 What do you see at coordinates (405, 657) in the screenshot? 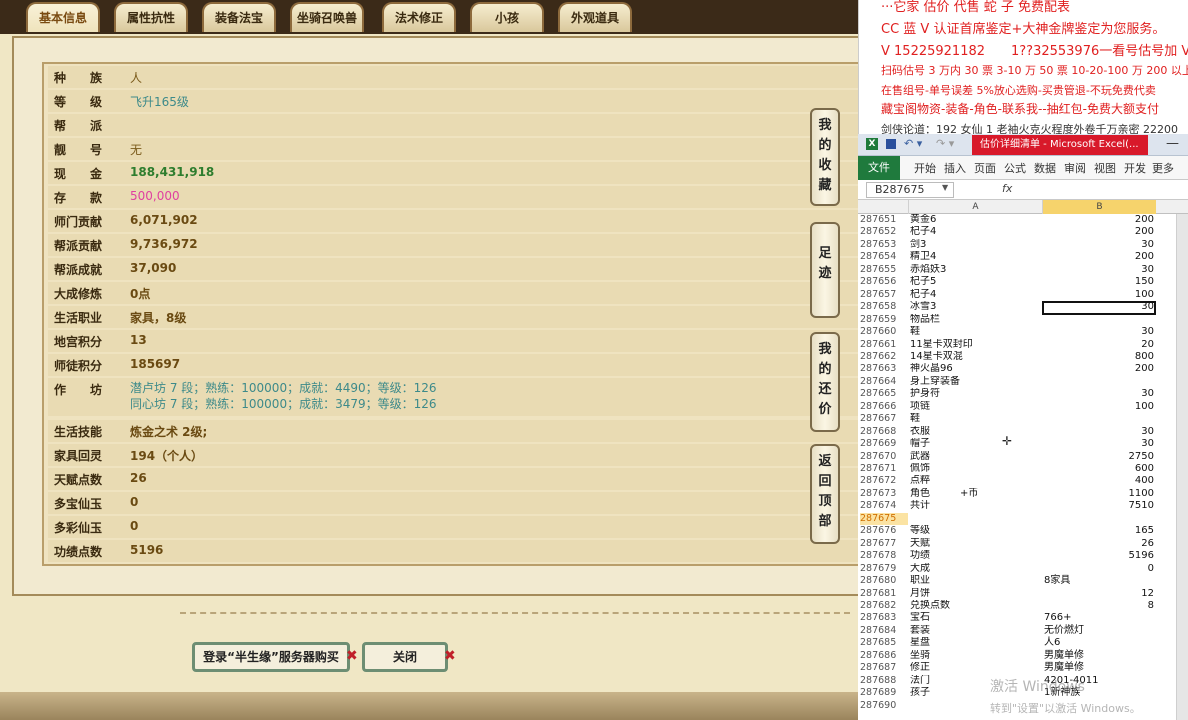
I see `close-button: 关闭` at bounding box center [405, 657].